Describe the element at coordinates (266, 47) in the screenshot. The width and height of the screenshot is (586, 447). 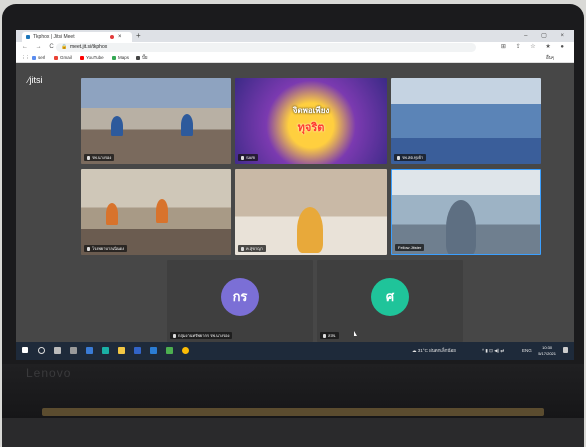
I see `address-bar: 🔒 meet.jit.si/tkphox` at that location.